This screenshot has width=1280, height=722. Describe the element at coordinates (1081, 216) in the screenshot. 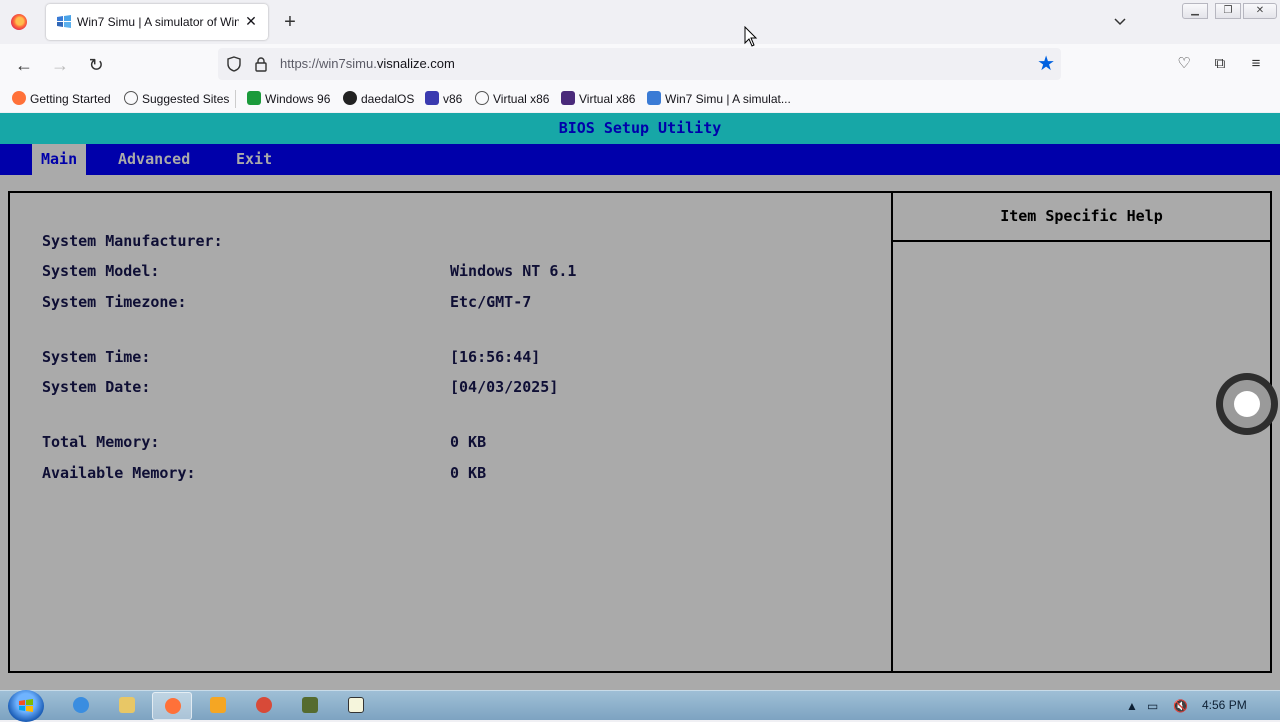

I see `item-specific-help-title: Item Specific Help` at that location.